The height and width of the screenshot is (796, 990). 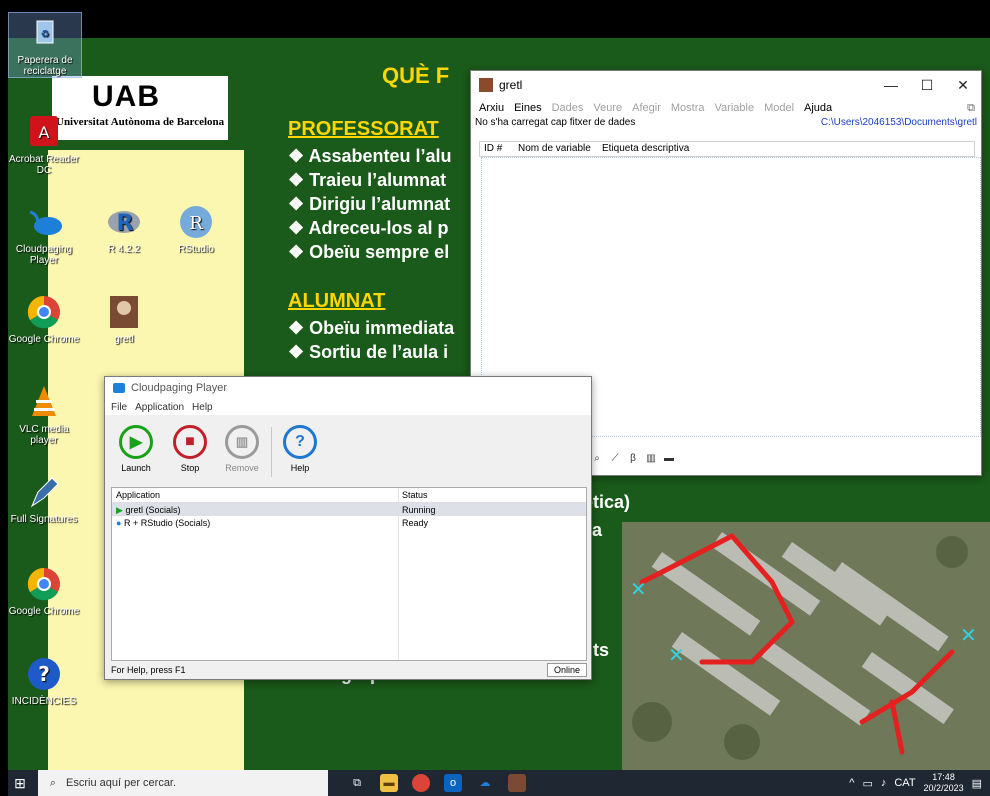 I want to click on stop-button: ■ Stop, so click(x=190, y=449).